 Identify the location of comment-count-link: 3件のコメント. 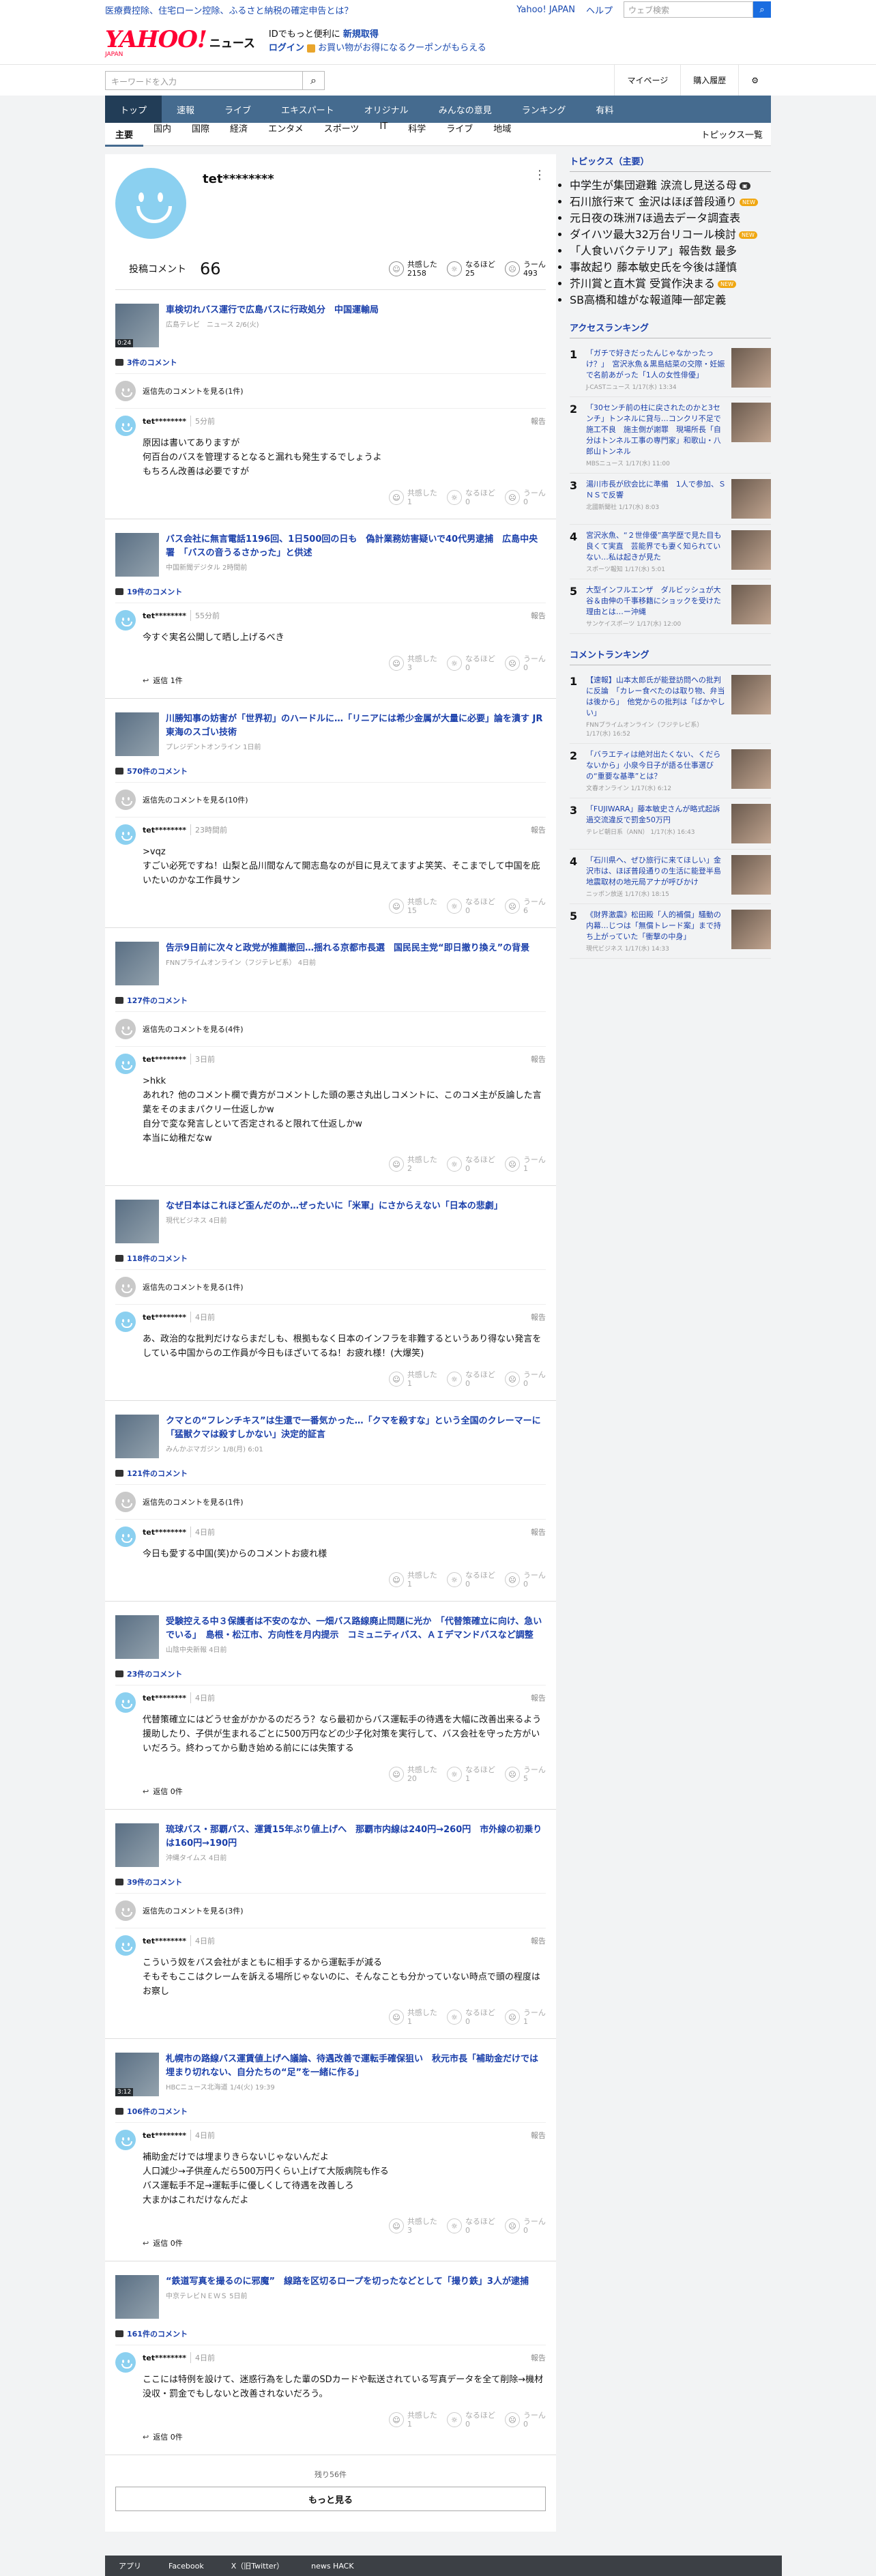
(330, 362).